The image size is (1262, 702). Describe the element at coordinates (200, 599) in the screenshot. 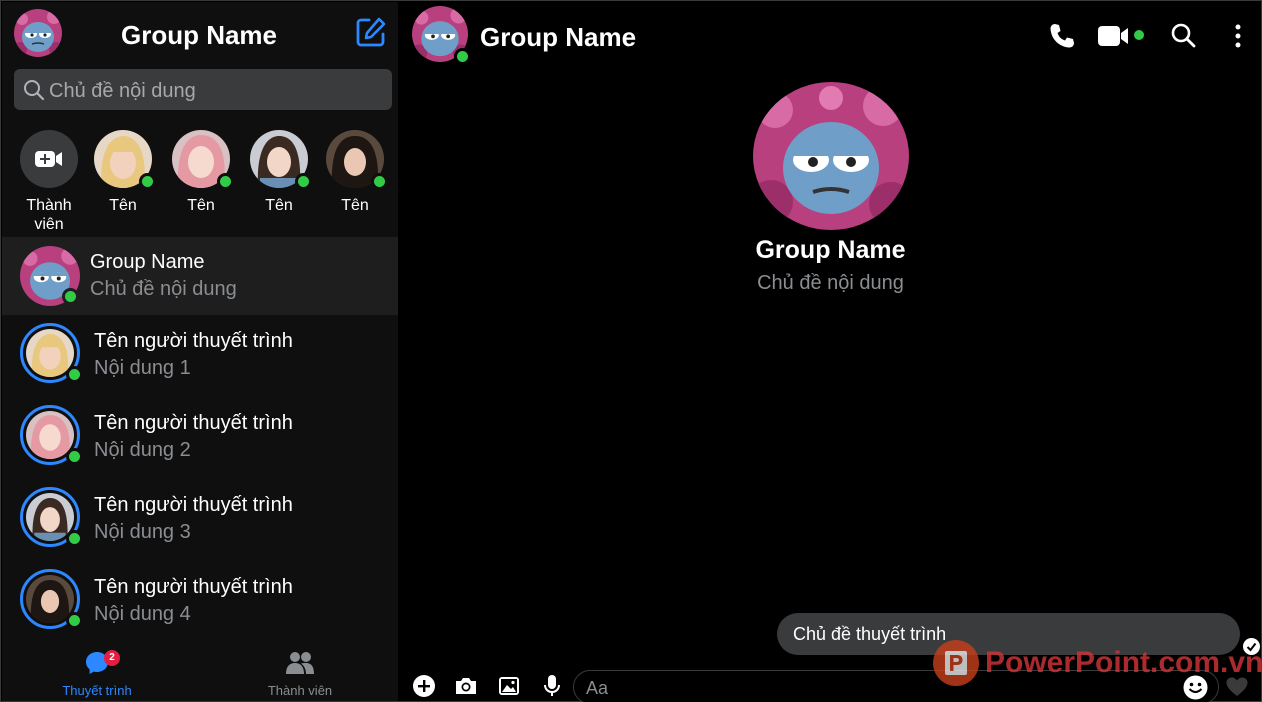

I see `conversation-item: Tên người thuyết trình Nội dung 4` at that location.